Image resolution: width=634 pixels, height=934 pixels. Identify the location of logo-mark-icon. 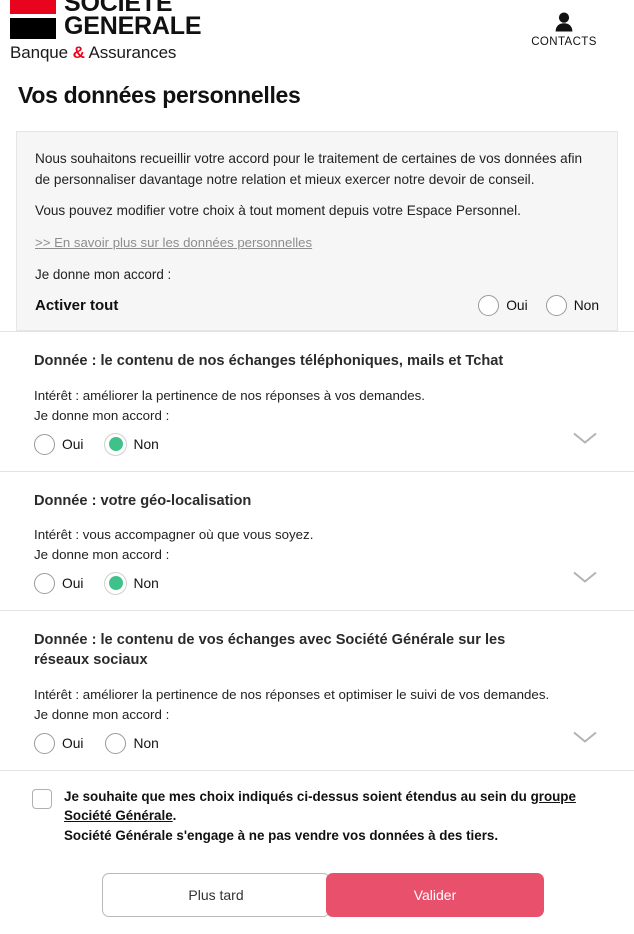
(33, 19).